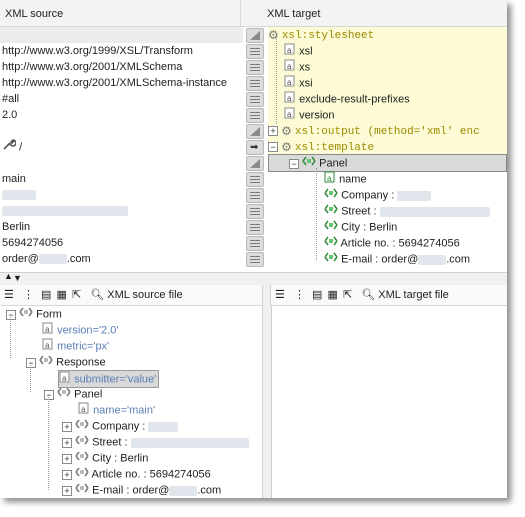  Describe the element at coordinates (105, 458) in the screenshot. I see `tree-node: + City : Berlin` at that location.